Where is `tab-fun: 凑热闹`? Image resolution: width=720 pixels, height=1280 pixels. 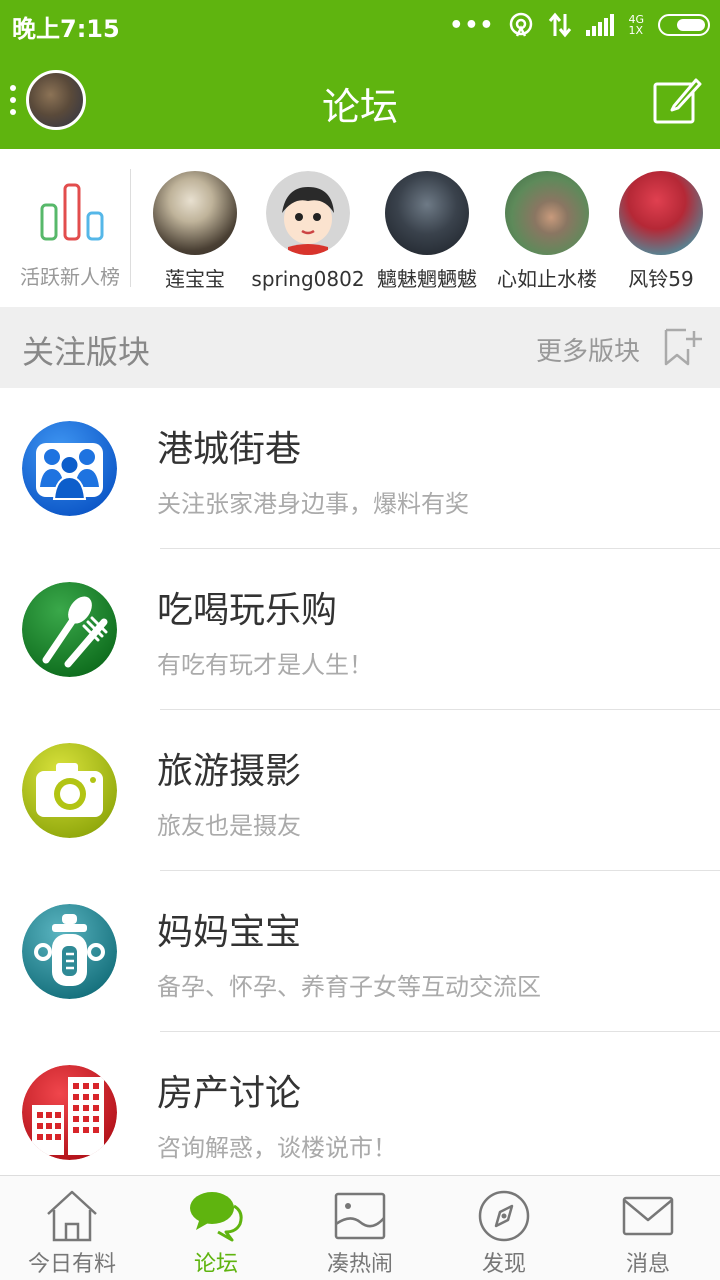 tab-fun: 凑热闹 is located at coordinates (360, 1228).